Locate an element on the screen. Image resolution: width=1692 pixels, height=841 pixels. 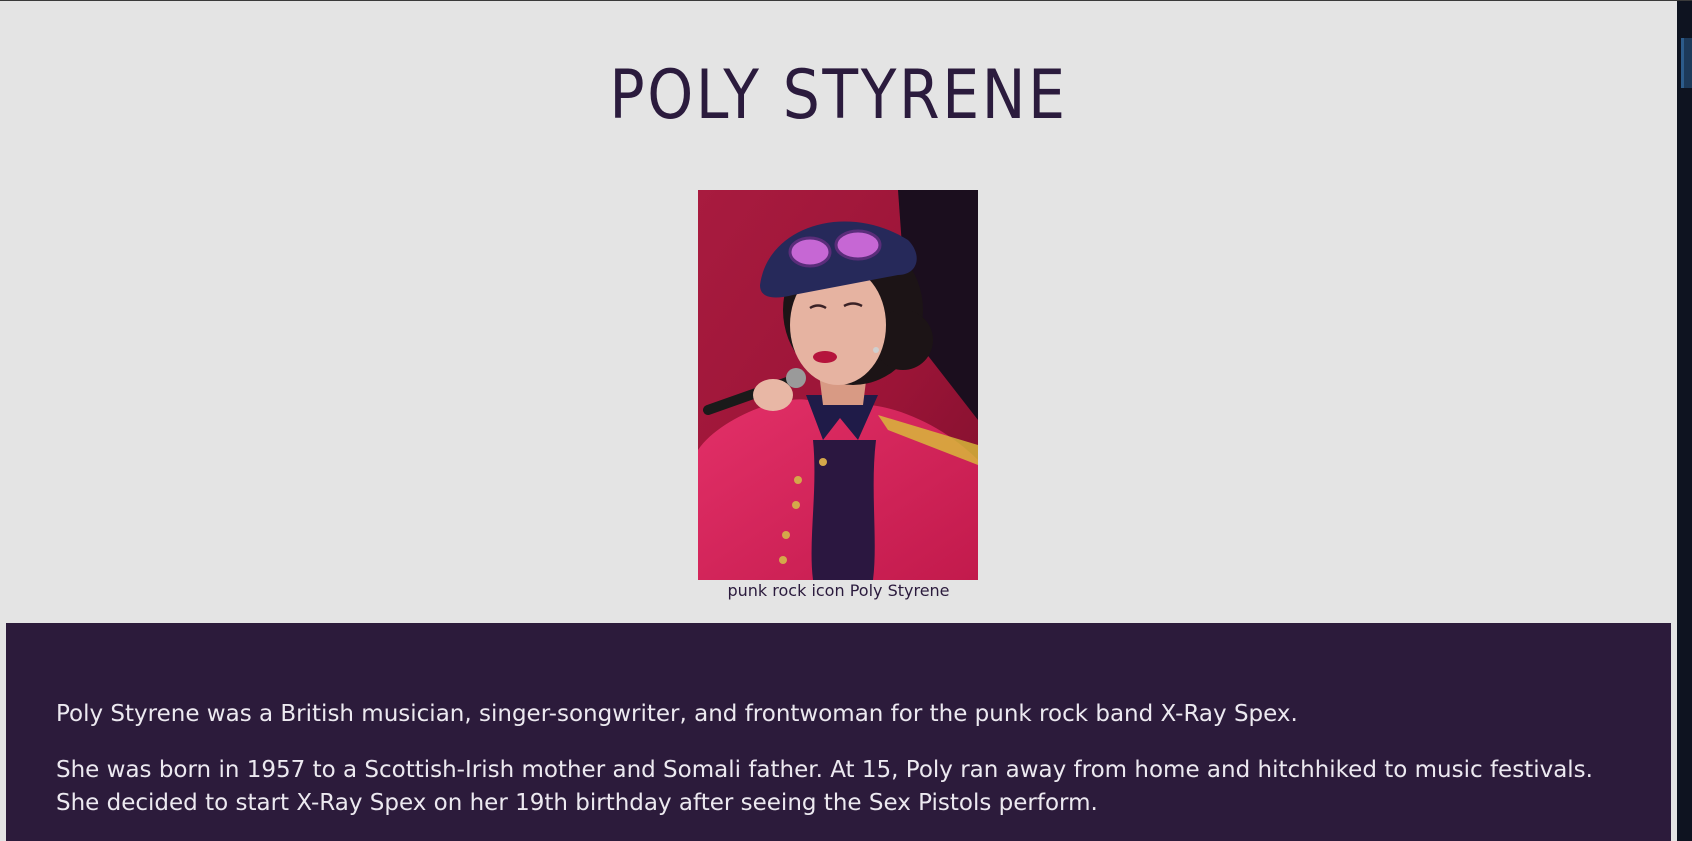
poly-styrene-photo is located at coordinates (838, 385).